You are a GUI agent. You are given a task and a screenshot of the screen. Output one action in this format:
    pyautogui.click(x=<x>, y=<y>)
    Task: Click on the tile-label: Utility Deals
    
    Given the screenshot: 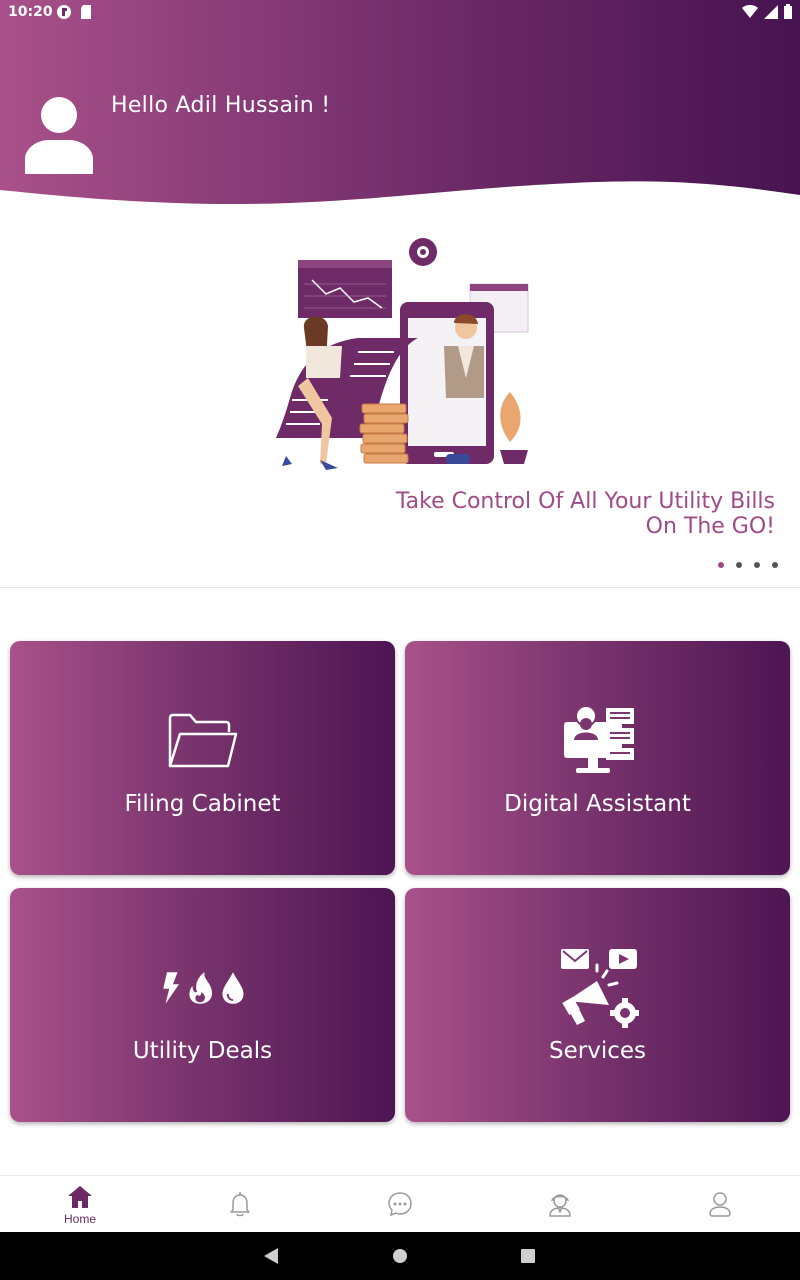 What is the action you would take?
    pyautogui.click(x=202, y=1051)
    